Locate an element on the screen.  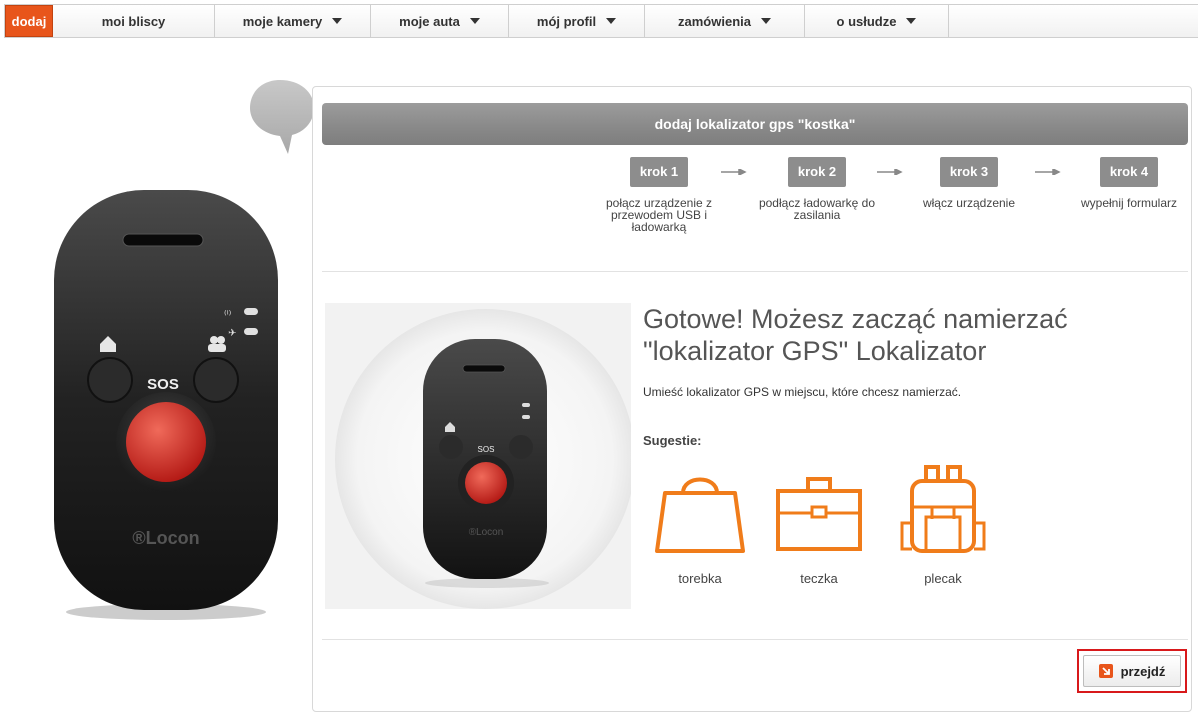
highlight-frame: przejdź is located at coordinates (1132, 671).